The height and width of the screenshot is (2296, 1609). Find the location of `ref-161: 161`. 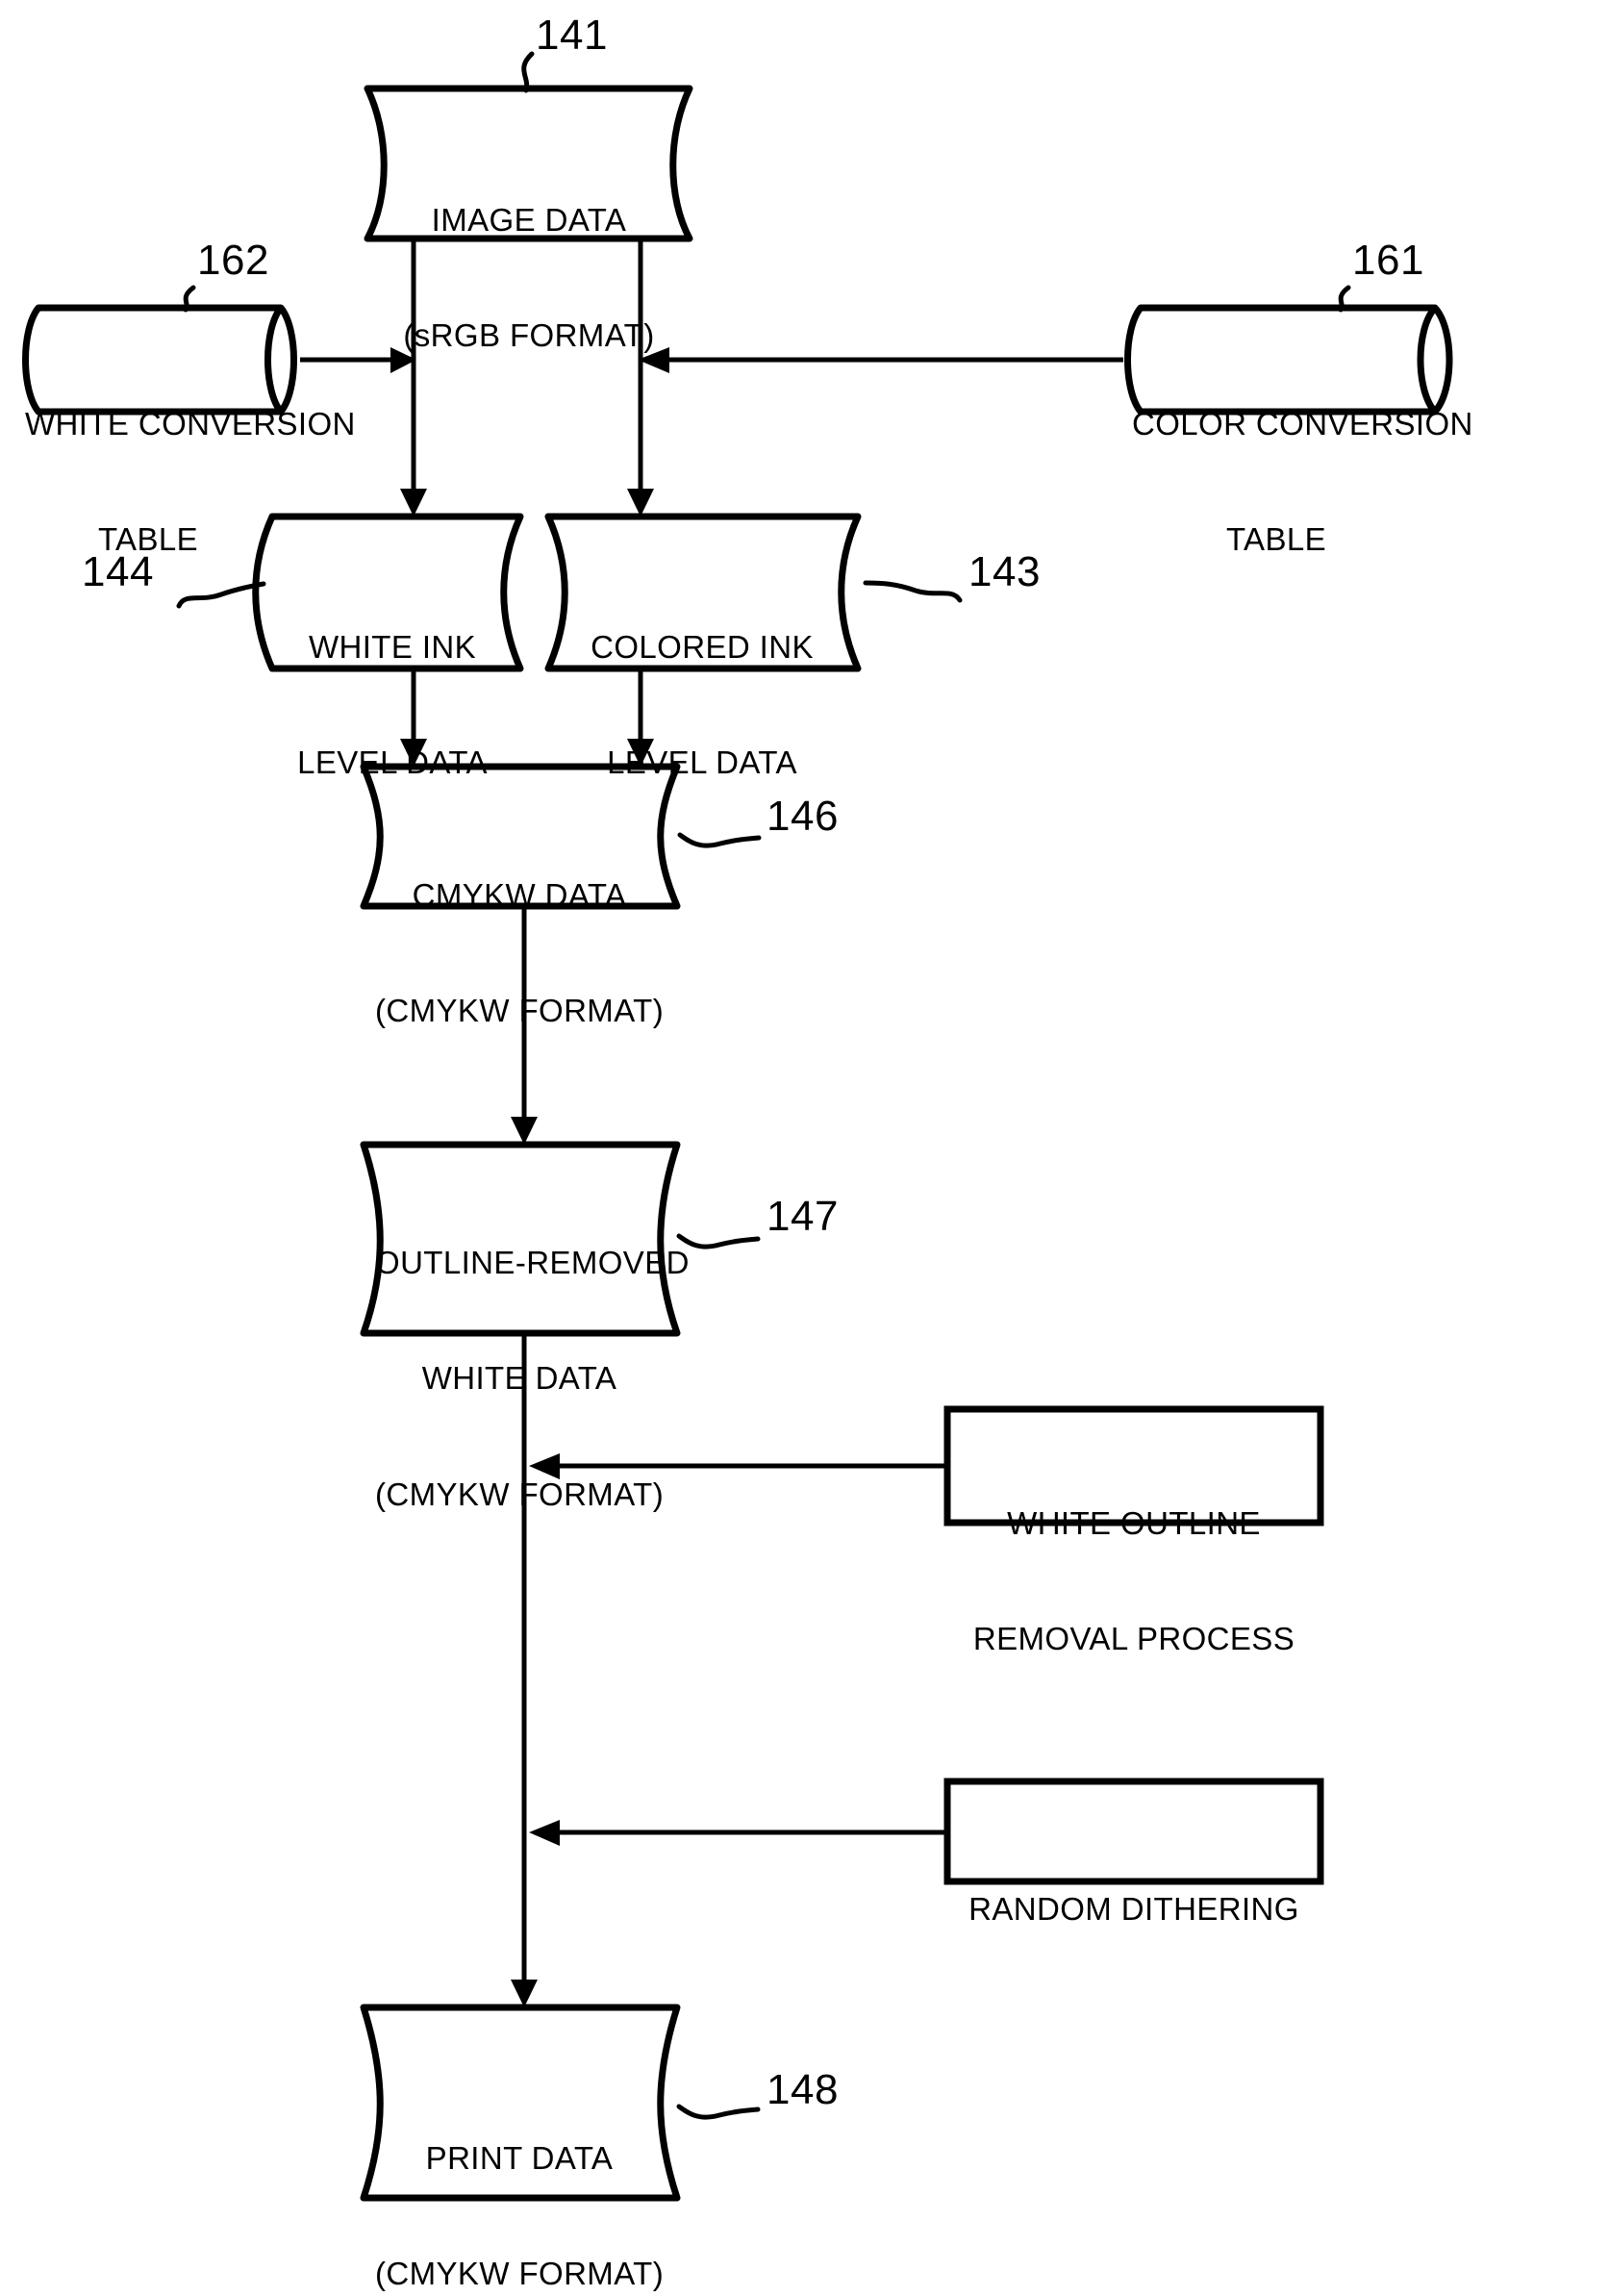

ref-161: 161 is located at coordinates (1388, 260).